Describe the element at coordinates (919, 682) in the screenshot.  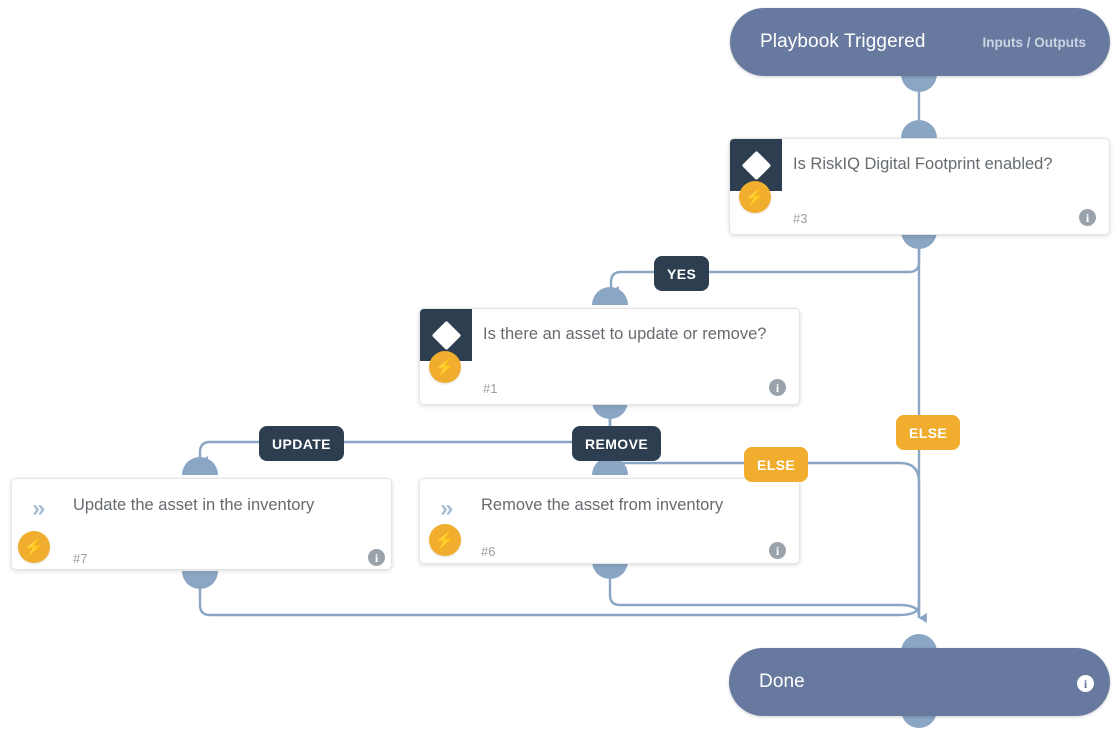
I see `node-done: Done i` at that location.